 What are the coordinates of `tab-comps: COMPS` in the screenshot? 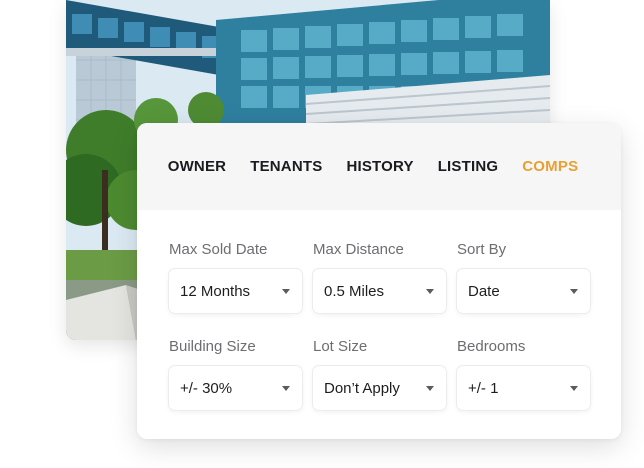 It's located at (550, 166).